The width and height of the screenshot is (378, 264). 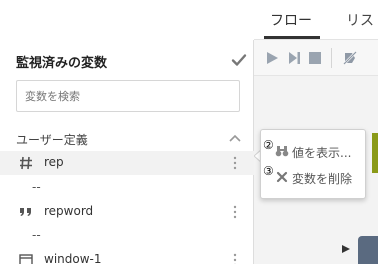 What do you see at coordinates (62, 63) in the screenshot?
I see `panel-title: 監視済みの変数` at bounding box center [62, 63].